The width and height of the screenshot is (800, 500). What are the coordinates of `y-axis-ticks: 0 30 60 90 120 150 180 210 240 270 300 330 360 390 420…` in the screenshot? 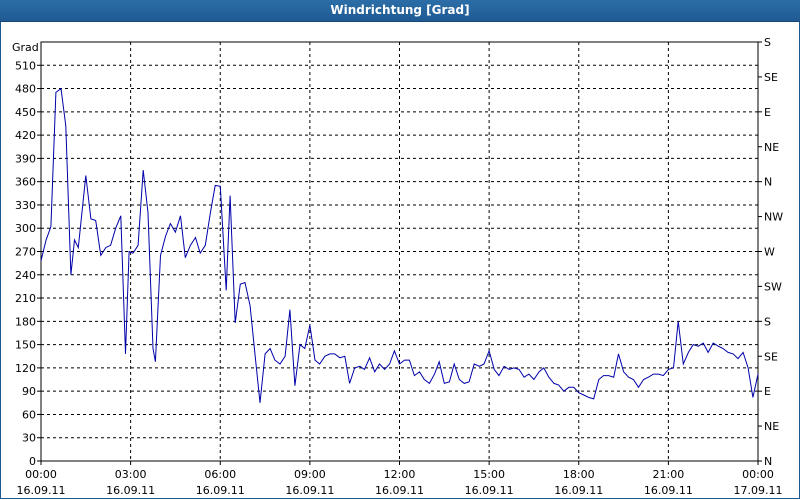 It's located at (28, 263).